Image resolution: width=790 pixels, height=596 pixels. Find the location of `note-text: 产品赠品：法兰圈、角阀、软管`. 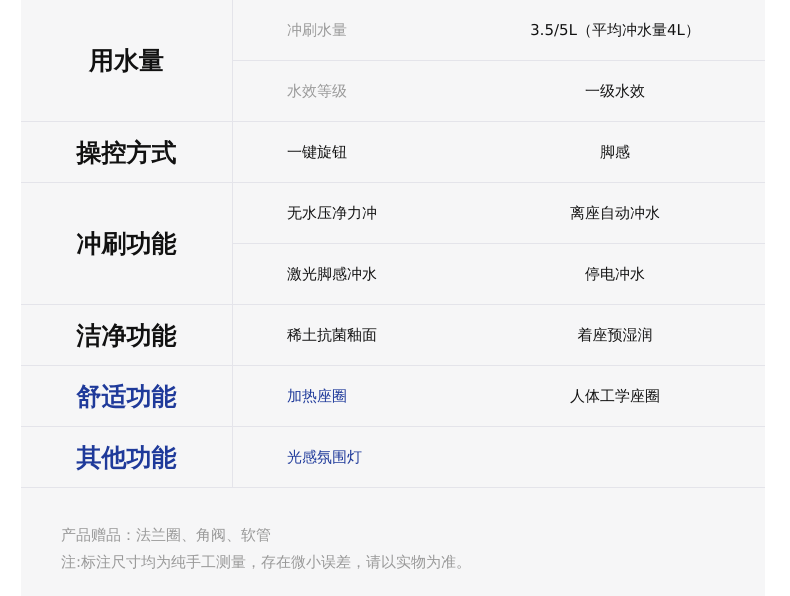

note-text: 产品赠品：法兰圈、角阀、软管 is located at coordinates (166, 535).